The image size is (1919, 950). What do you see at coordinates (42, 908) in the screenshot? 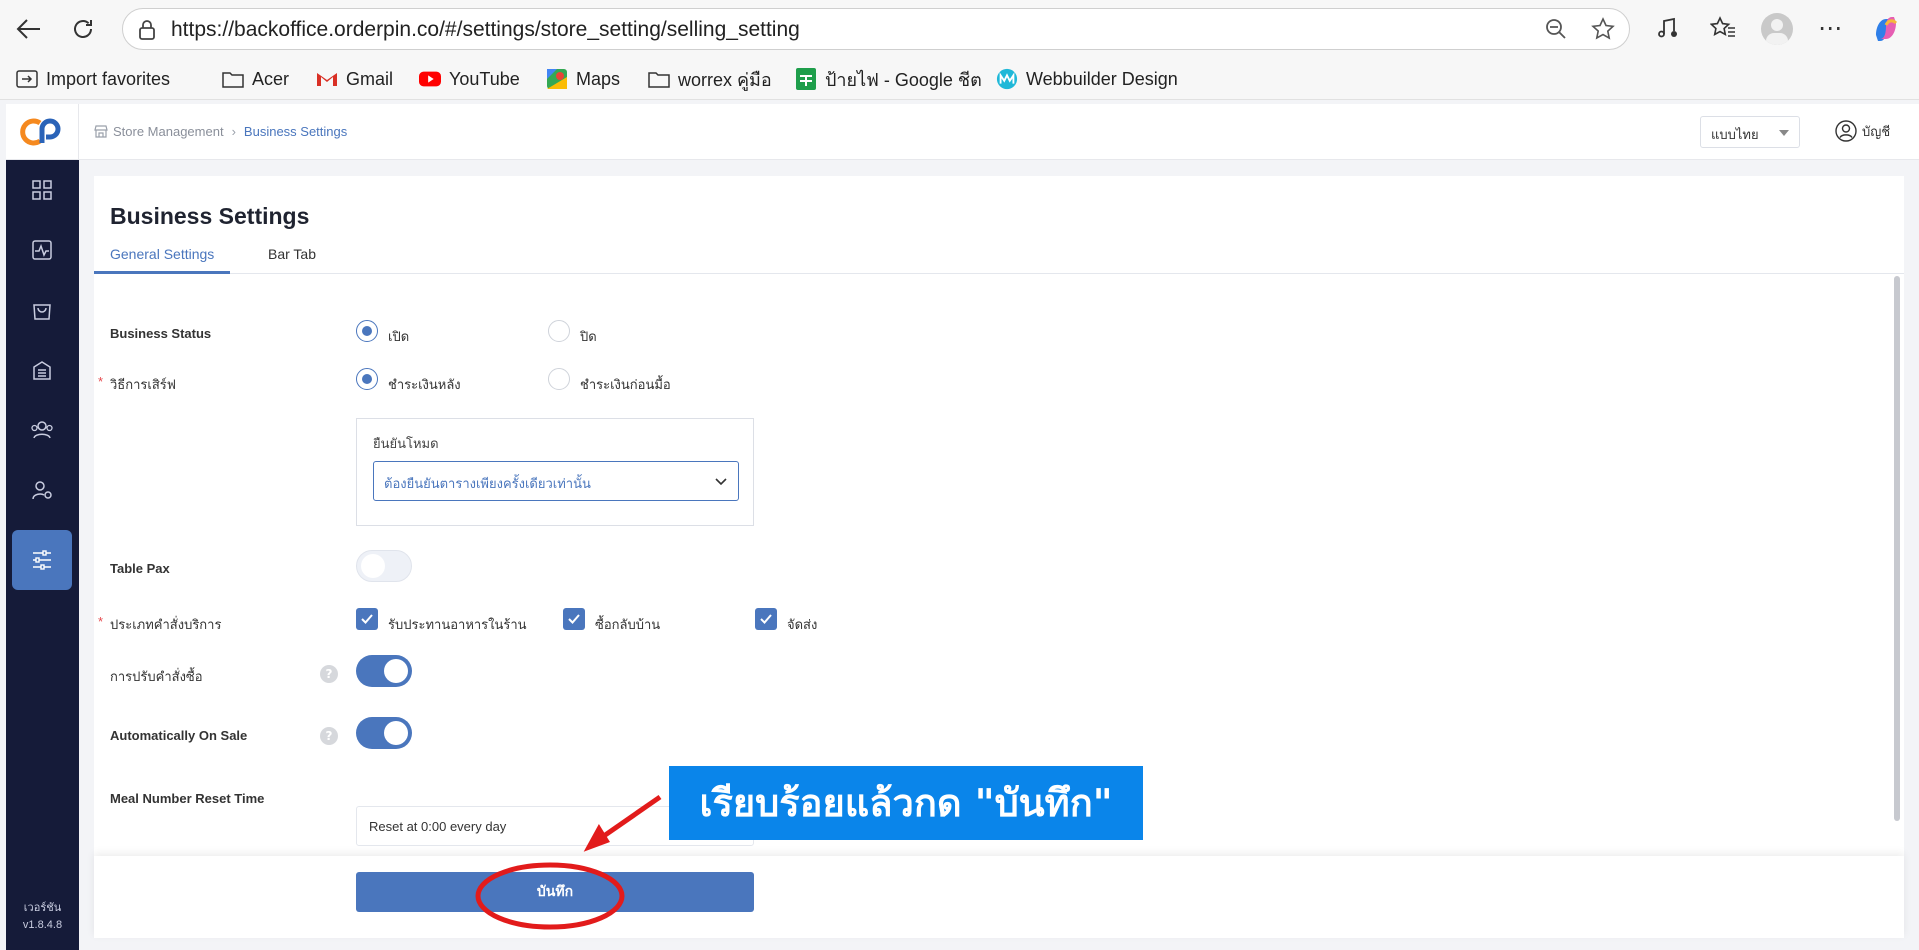
I see `version-label: เวอร์ชัน` at bounding box center [42, 908].